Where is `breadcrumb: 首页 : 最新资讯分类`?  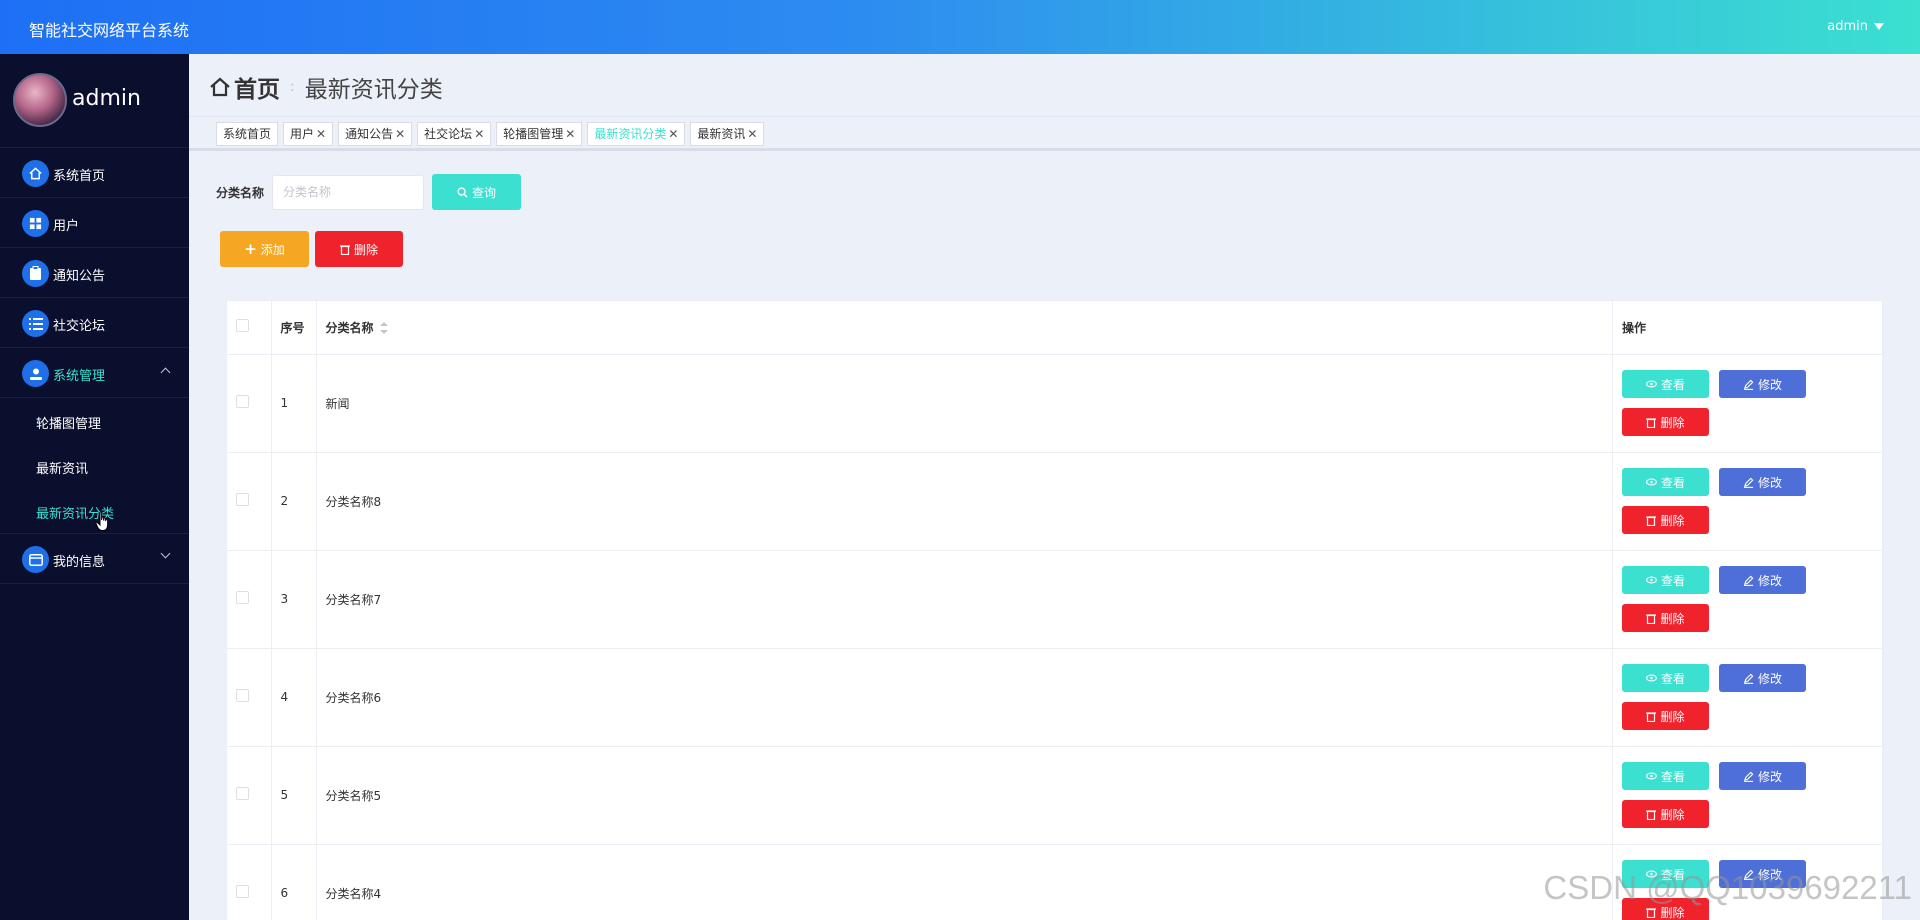 breadcrumb: 首页 : 最新资讯分类 is located at coordinates (326, 87).